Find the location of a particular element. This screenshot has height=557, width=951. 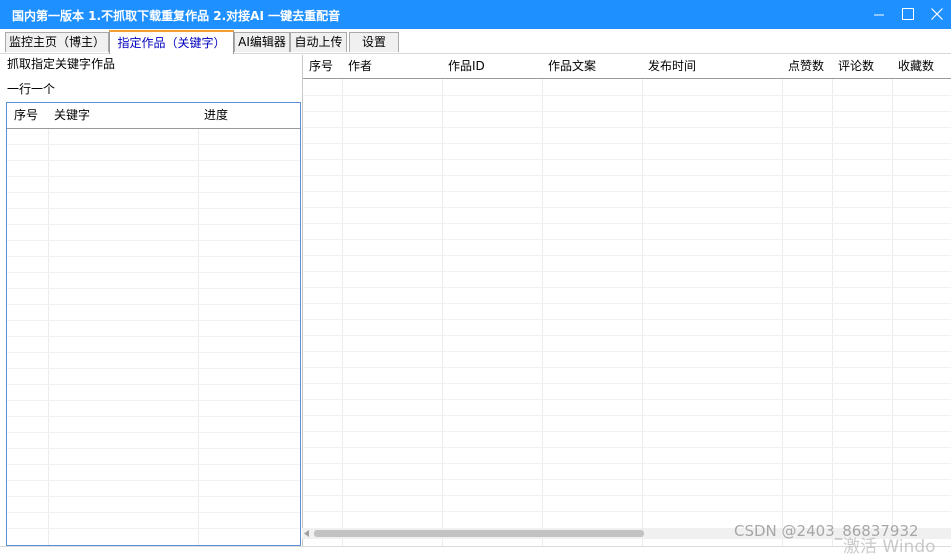

column-header-favorites: 收藏数 is located at coordinates (916, 66).